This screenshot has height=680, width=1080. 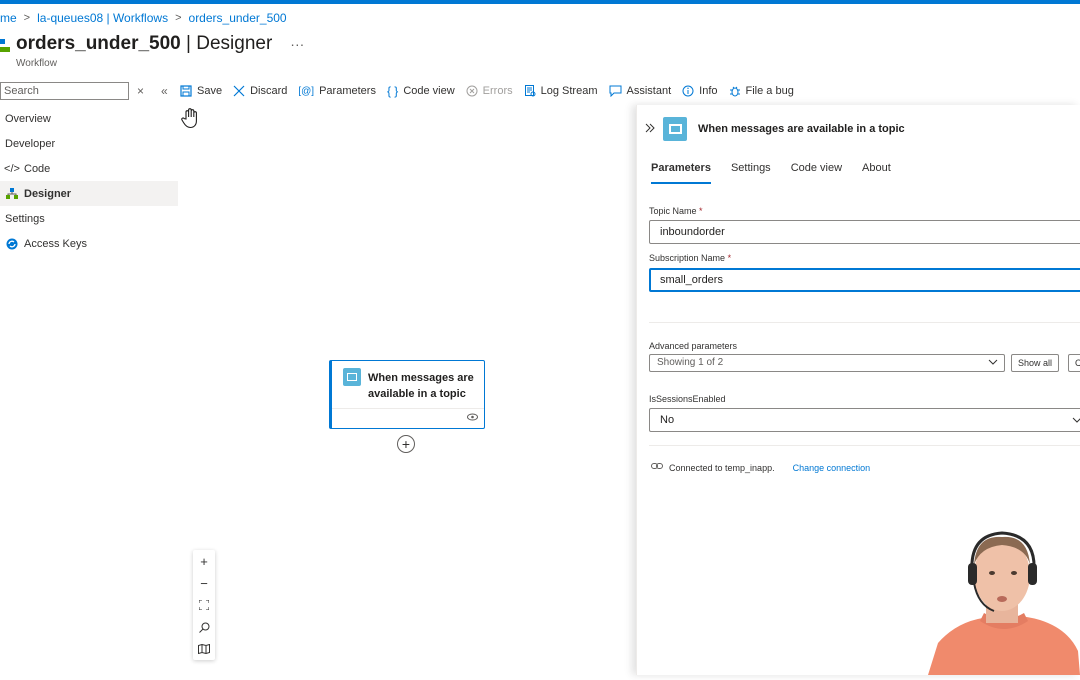 I want to click on fit-view-icon, so click(x=204, y=605).